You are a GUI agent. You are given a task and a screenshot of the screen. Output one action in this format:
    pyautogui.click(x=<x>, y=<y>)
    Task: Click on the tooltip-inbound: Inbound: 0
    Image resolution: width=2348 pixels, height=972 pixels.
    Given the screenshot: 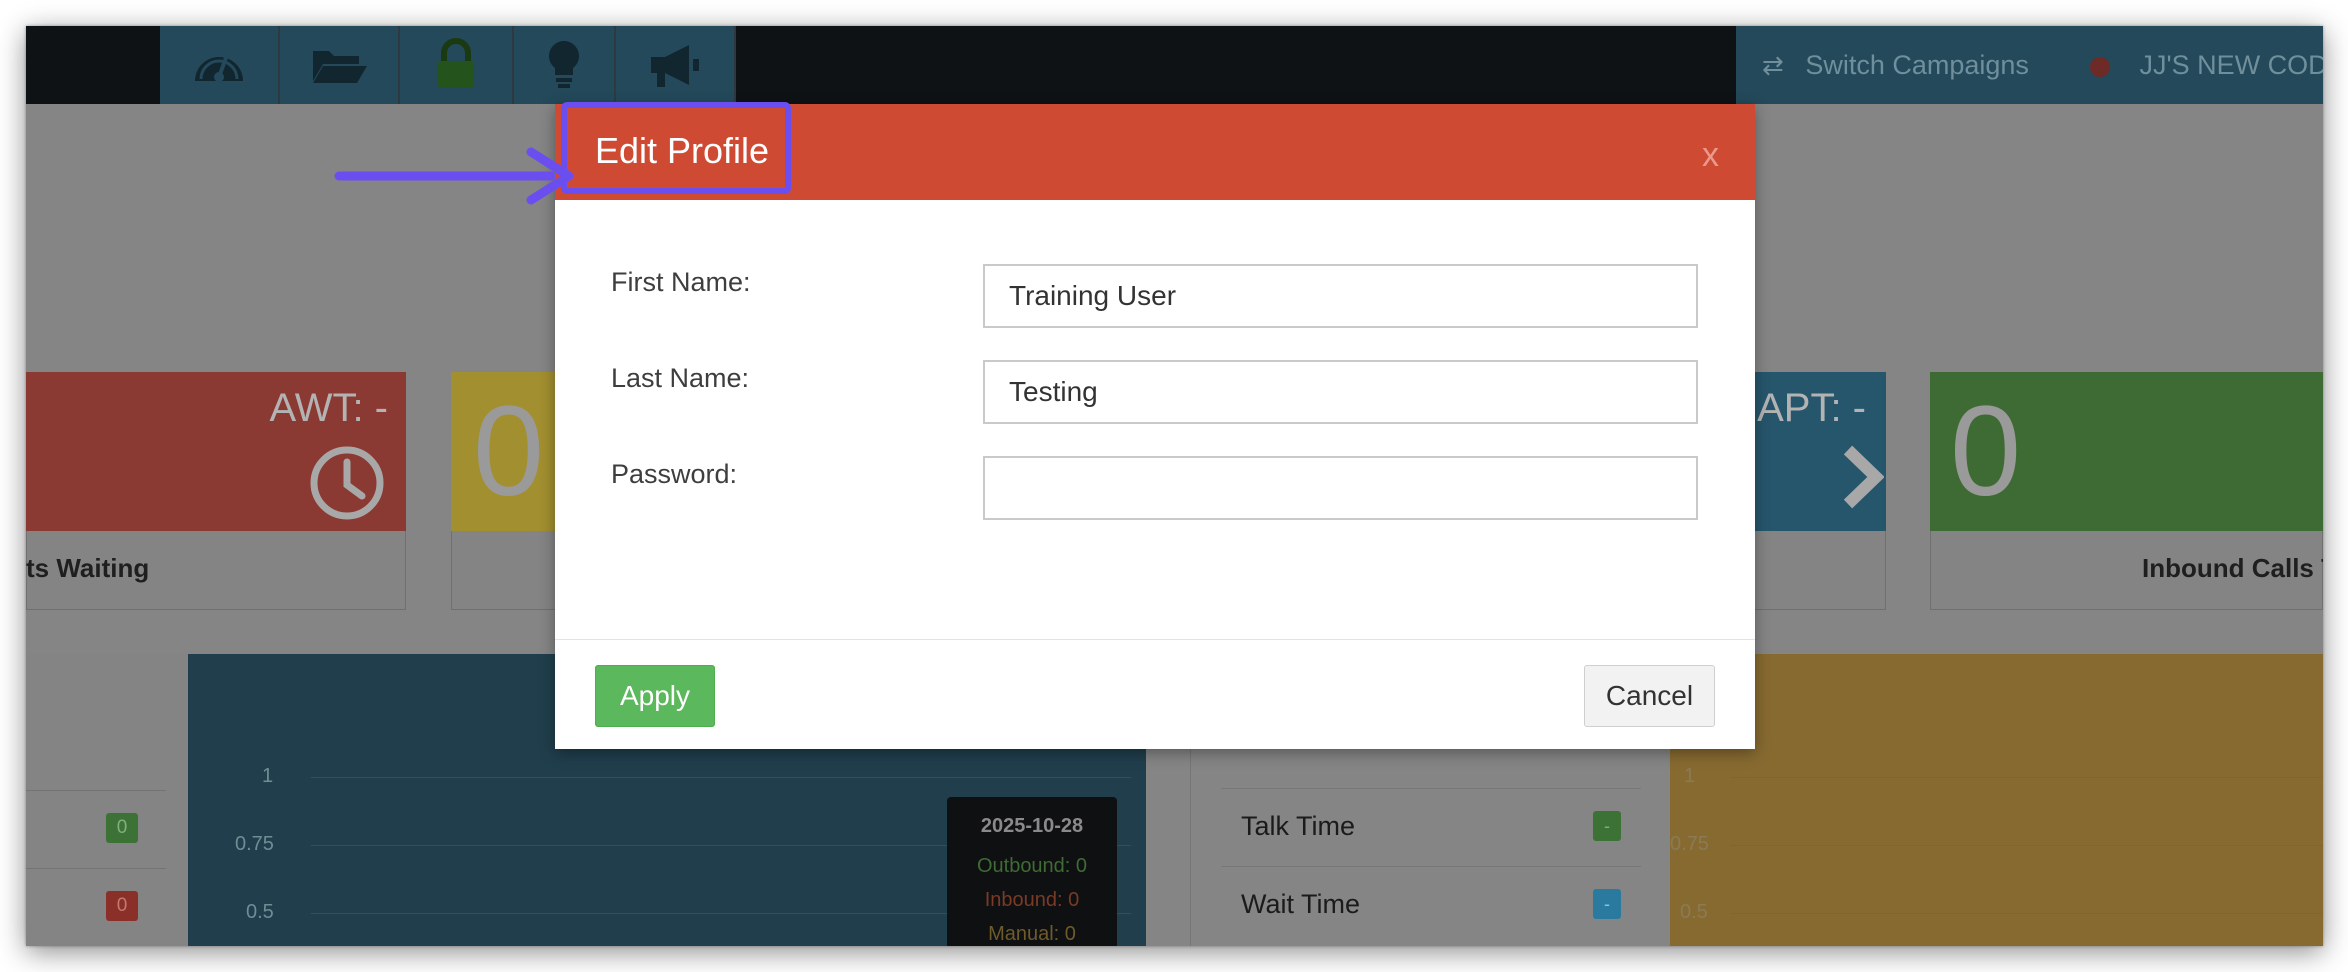 What is the action you would take?
    pyautogui.click(x=1032, y=900)
    